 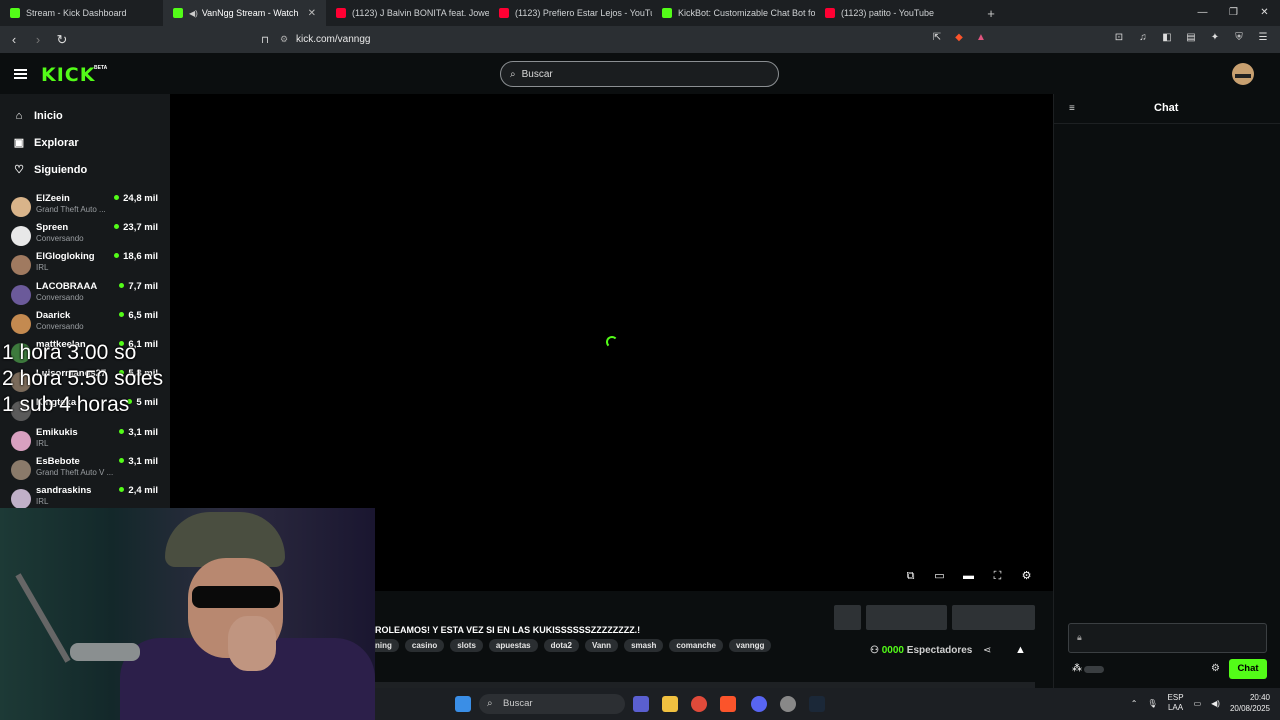 I want to click on sidebar-channel: Emikukis IRL 3,1 mil, so click(x=85, y=440).